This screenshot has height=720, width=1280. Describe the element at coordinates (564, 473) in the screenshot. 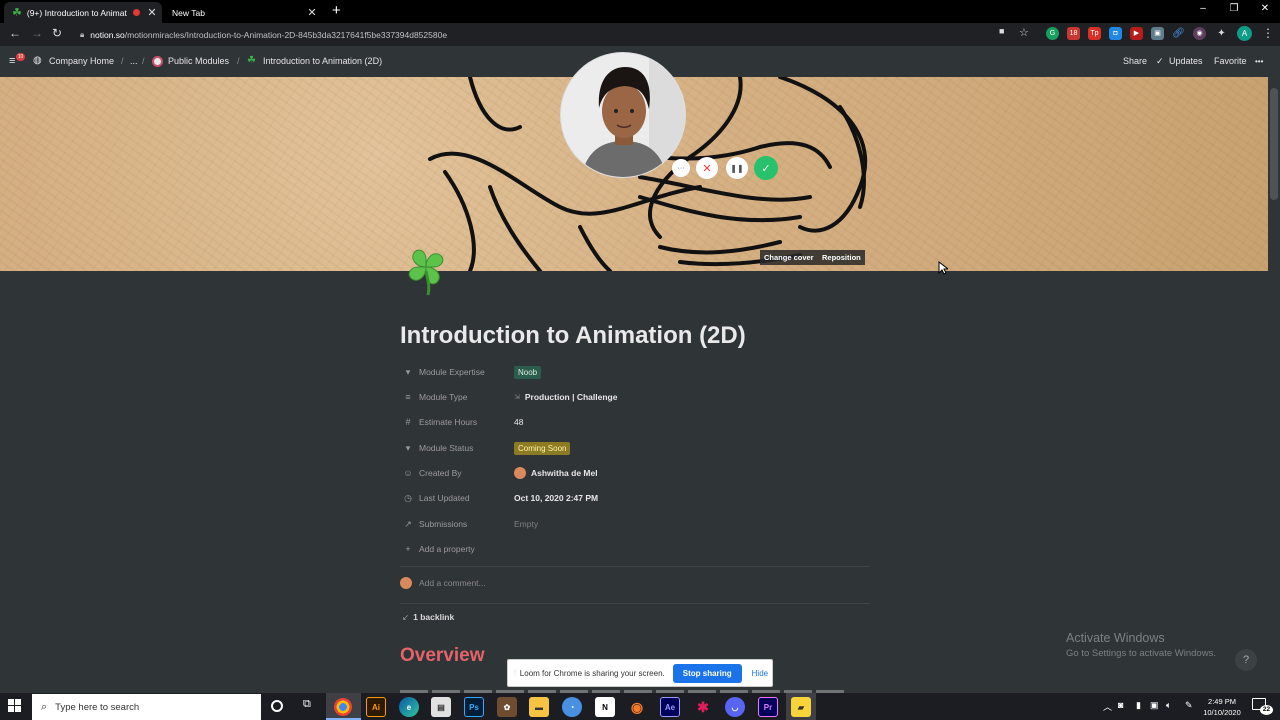

I see `creator-name: Ashwitha de Mel` at that location.